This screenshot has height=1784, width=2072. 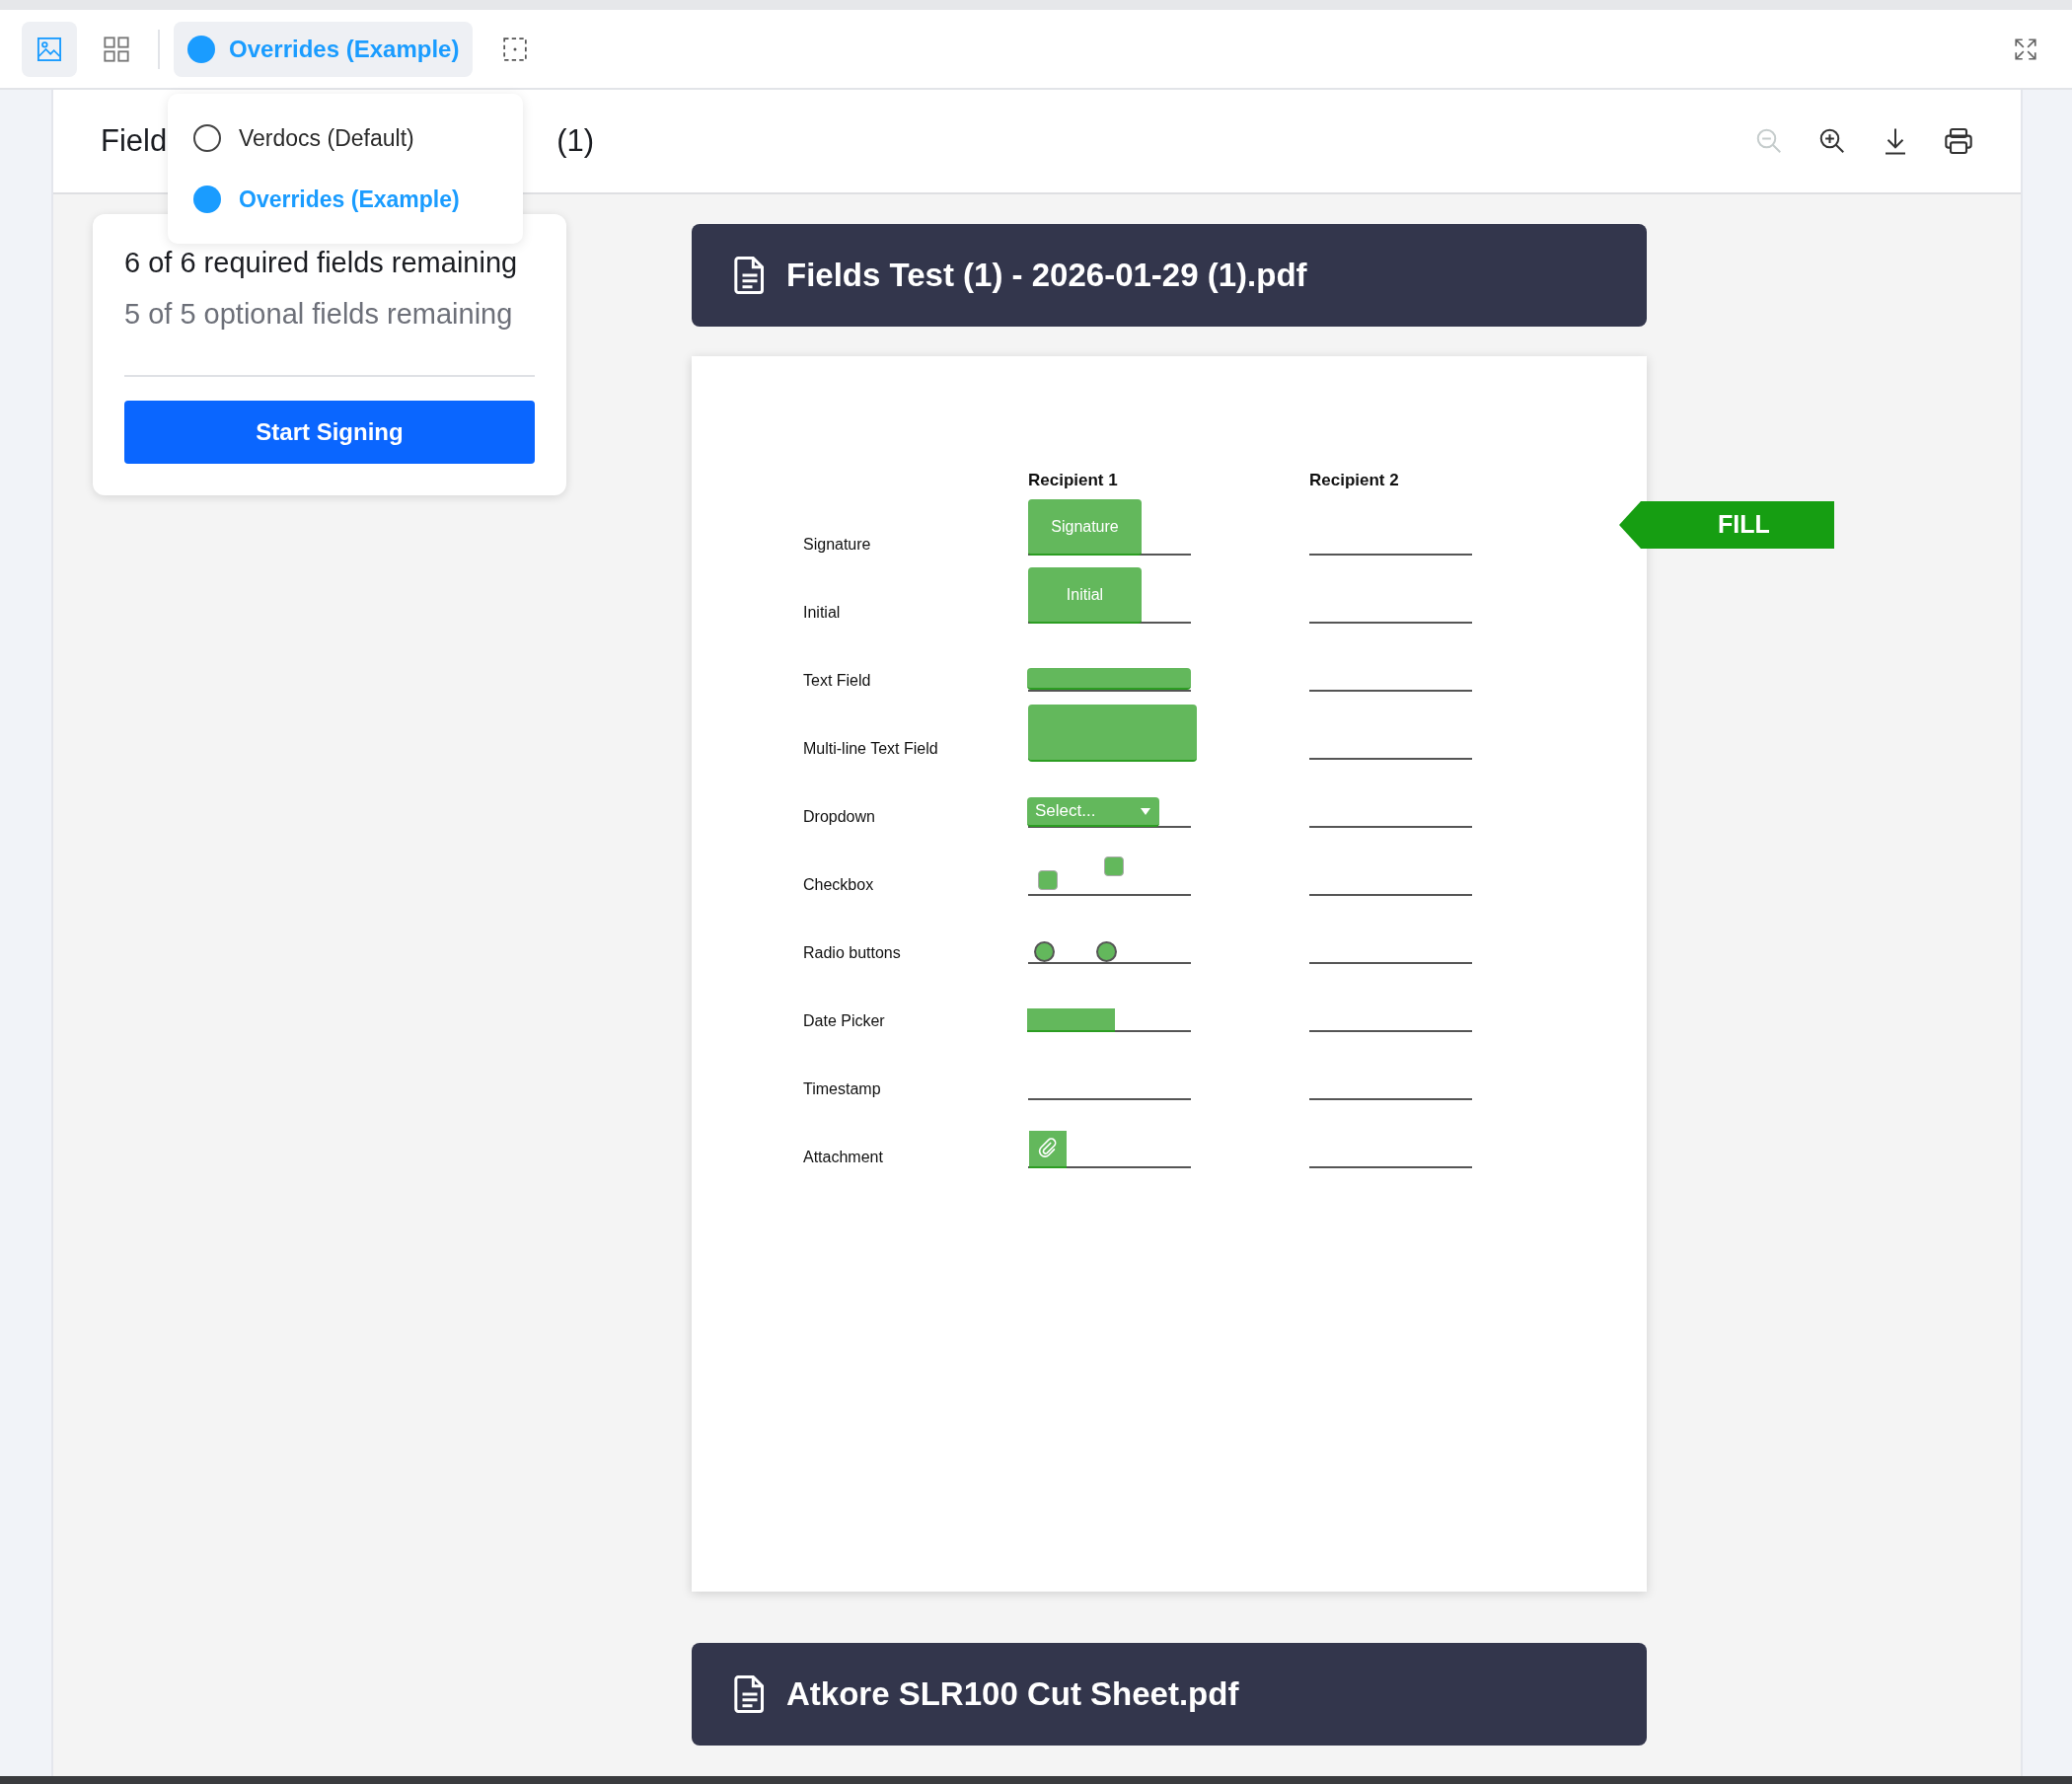 What do you see at coordinates (1113, 733) in the screenshot?
I see `multiline-input-field` at bounding box center [1113, 733].